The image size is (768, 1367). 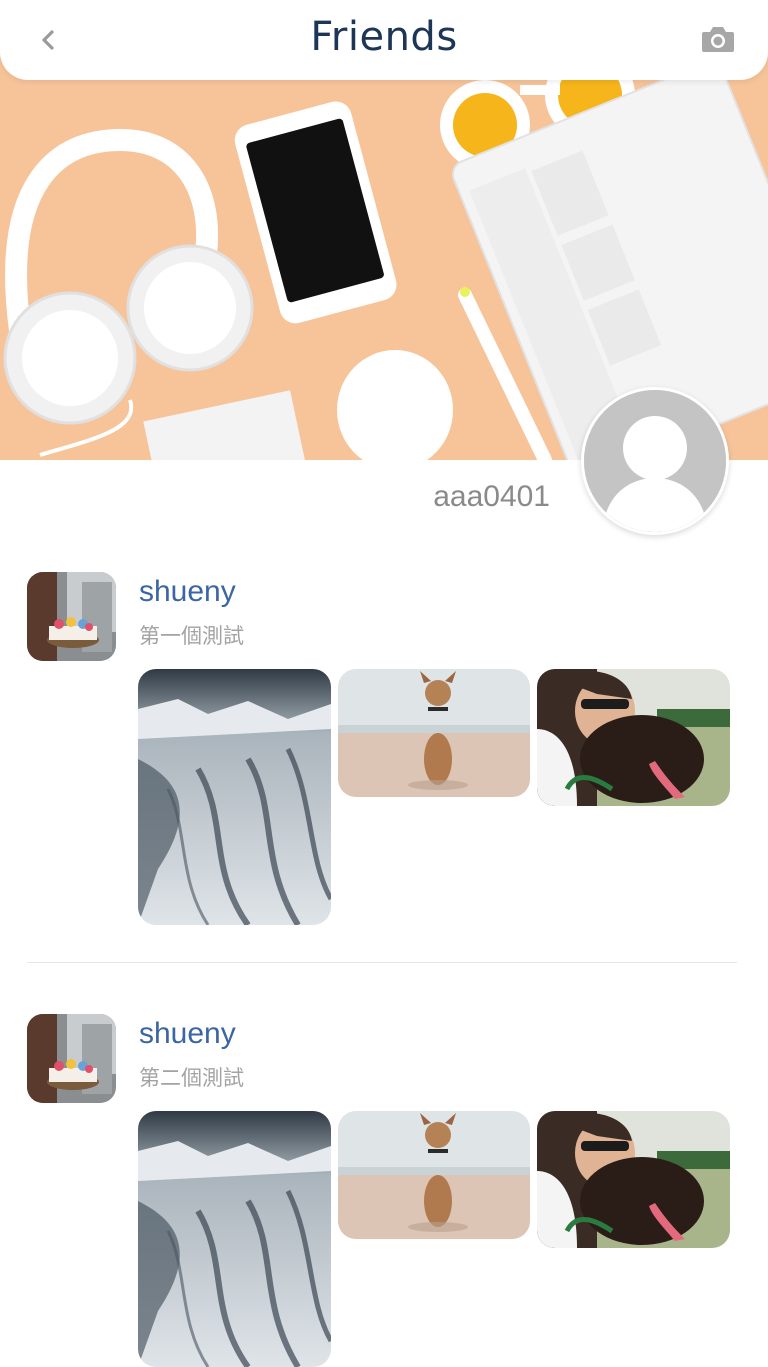 I want to click on user-silhouette-icon, so click(x=655, y=461).